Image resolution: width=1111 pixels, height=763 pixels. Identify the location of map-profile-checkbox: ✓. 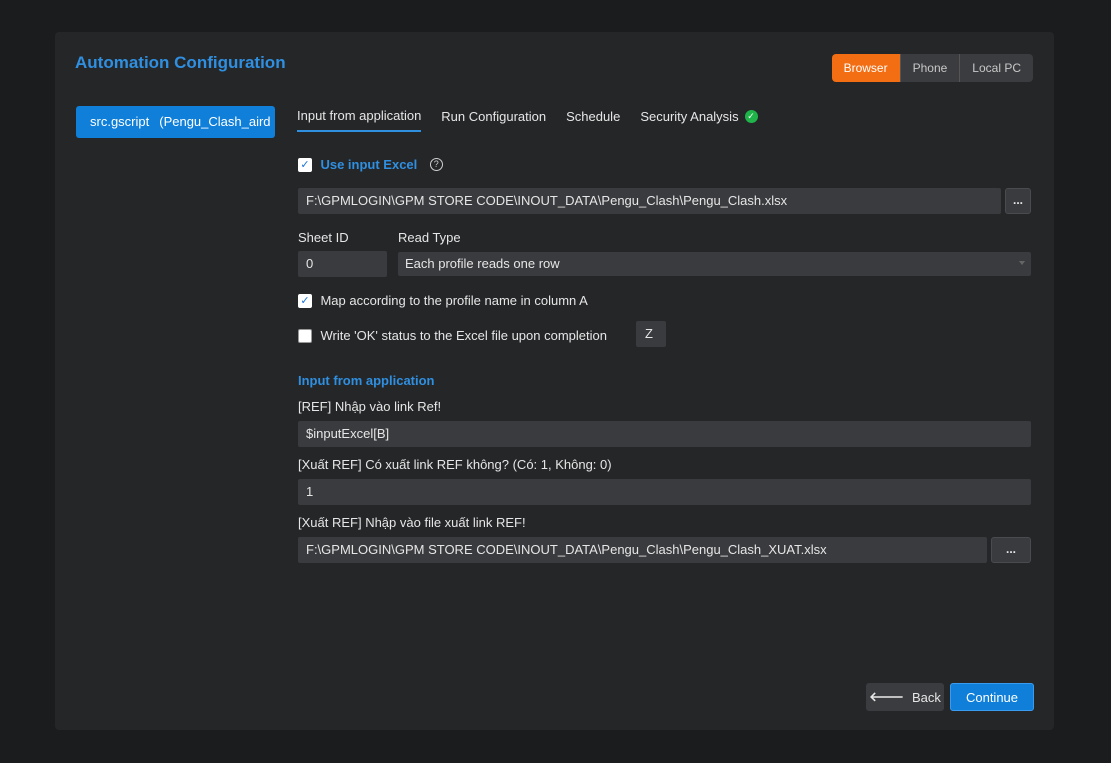
(305, 300).